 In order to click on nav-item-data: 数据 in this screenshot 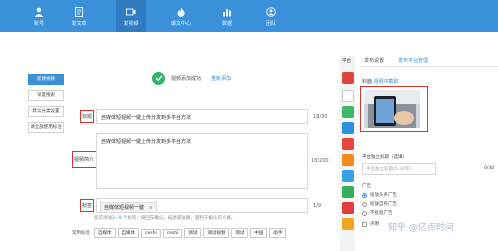, I will do `click(227, 16)`.